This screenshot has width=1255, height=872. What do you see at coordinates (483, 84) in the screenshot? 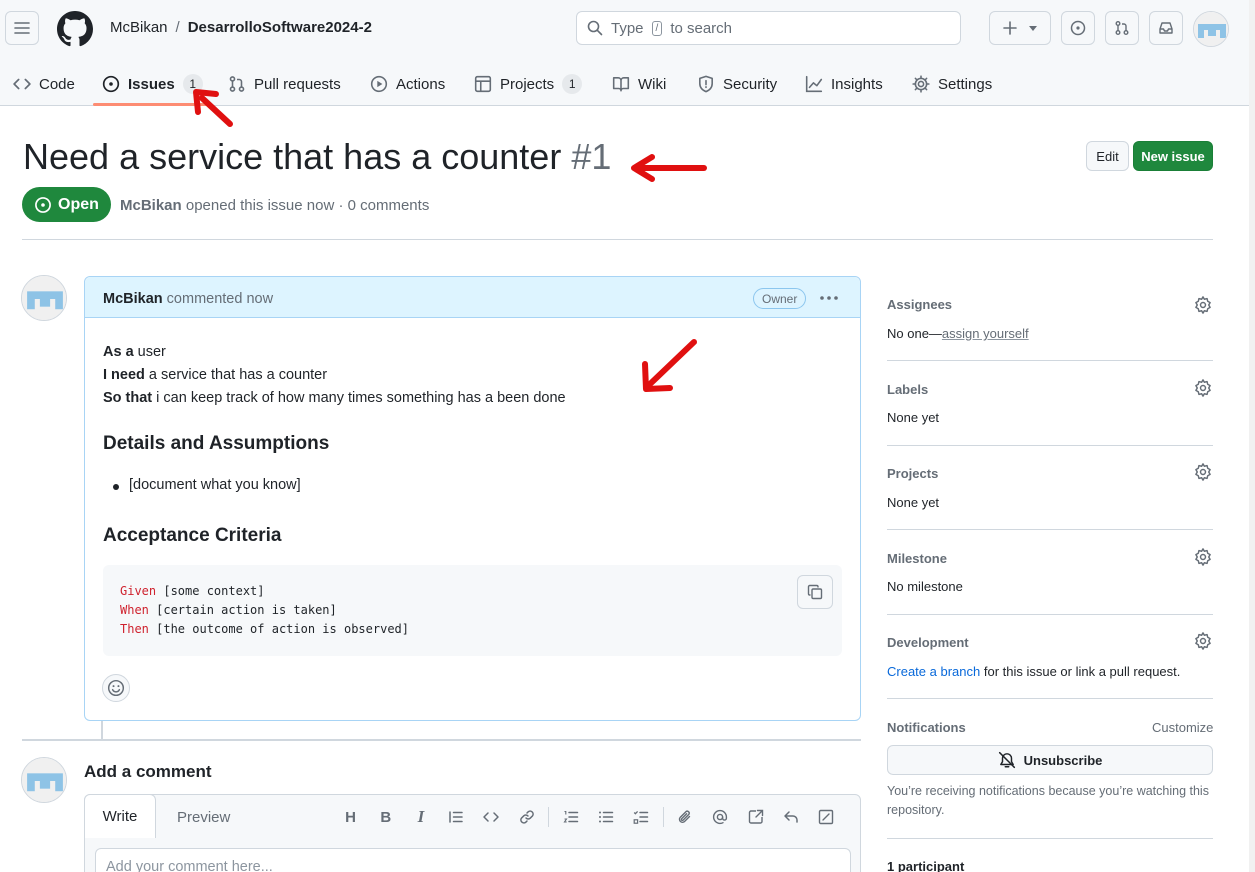
I see `table-icon` at bounding box center [483, 84].